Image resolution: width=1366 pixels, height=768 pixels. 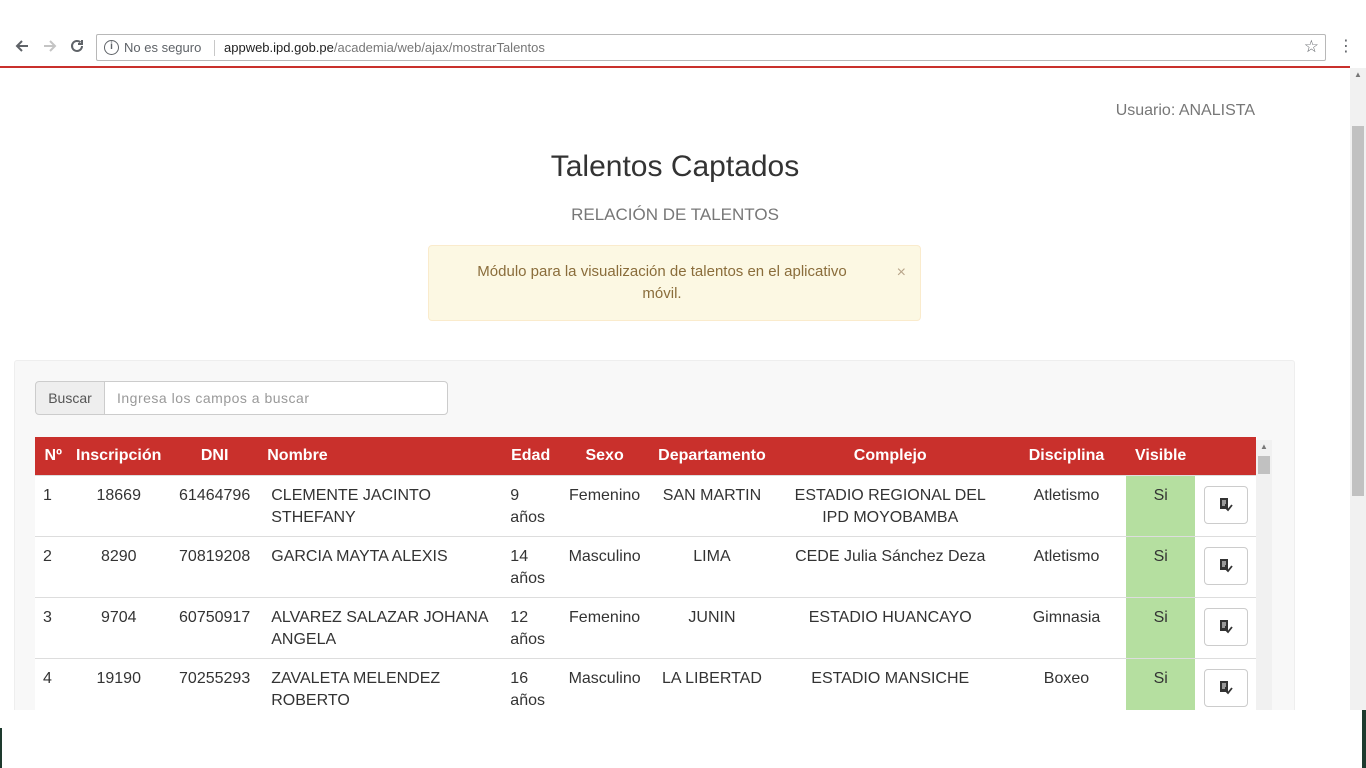 I want to click on cell-num: 2, so click(x=53, y=566).